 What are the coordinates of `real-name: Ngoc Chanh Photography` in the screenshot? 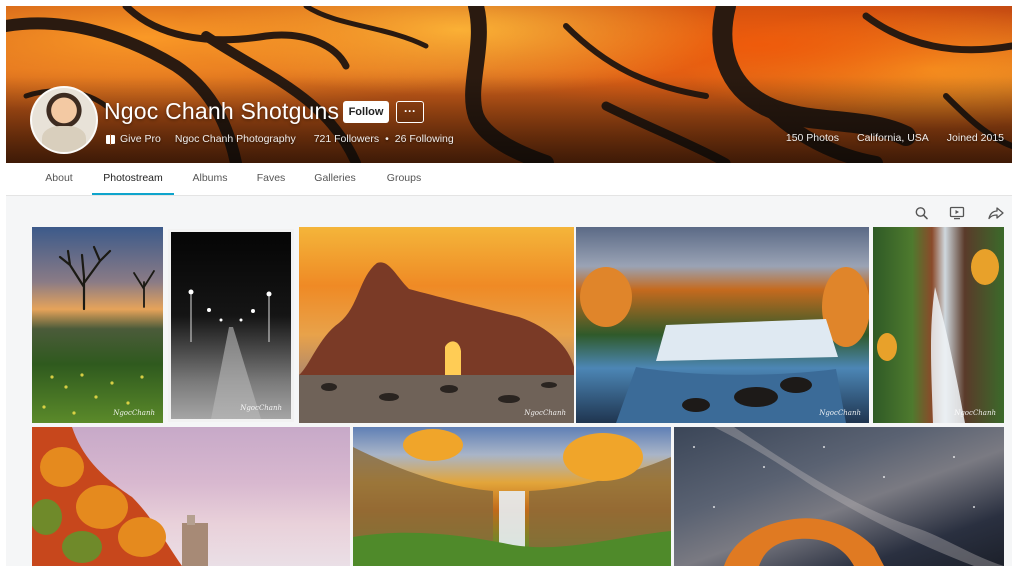 It's located at (235, 139).